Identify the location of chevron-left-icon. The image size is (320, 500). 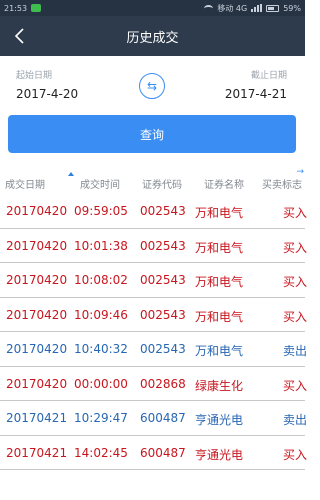
(19, 36).